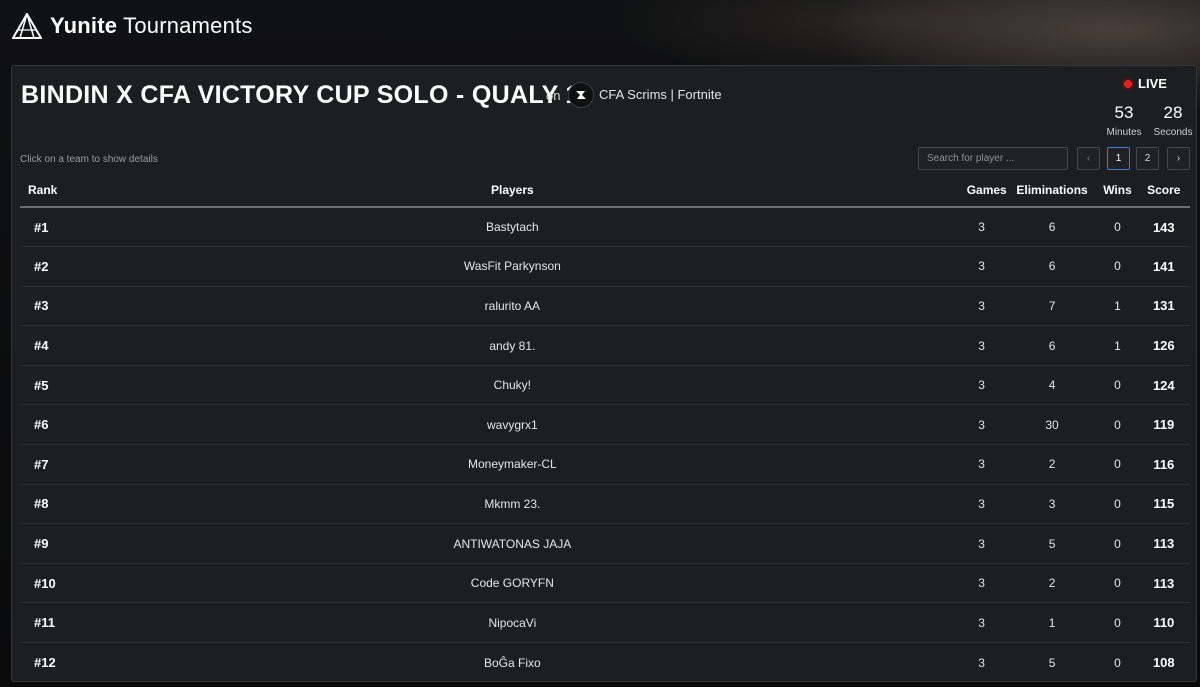 This screenshot has width=1200, height=687. What do you see at coordinates (1173, 112) in the screenshot?
I see `seconds-value: 28` at bounding box center [1173, 112].